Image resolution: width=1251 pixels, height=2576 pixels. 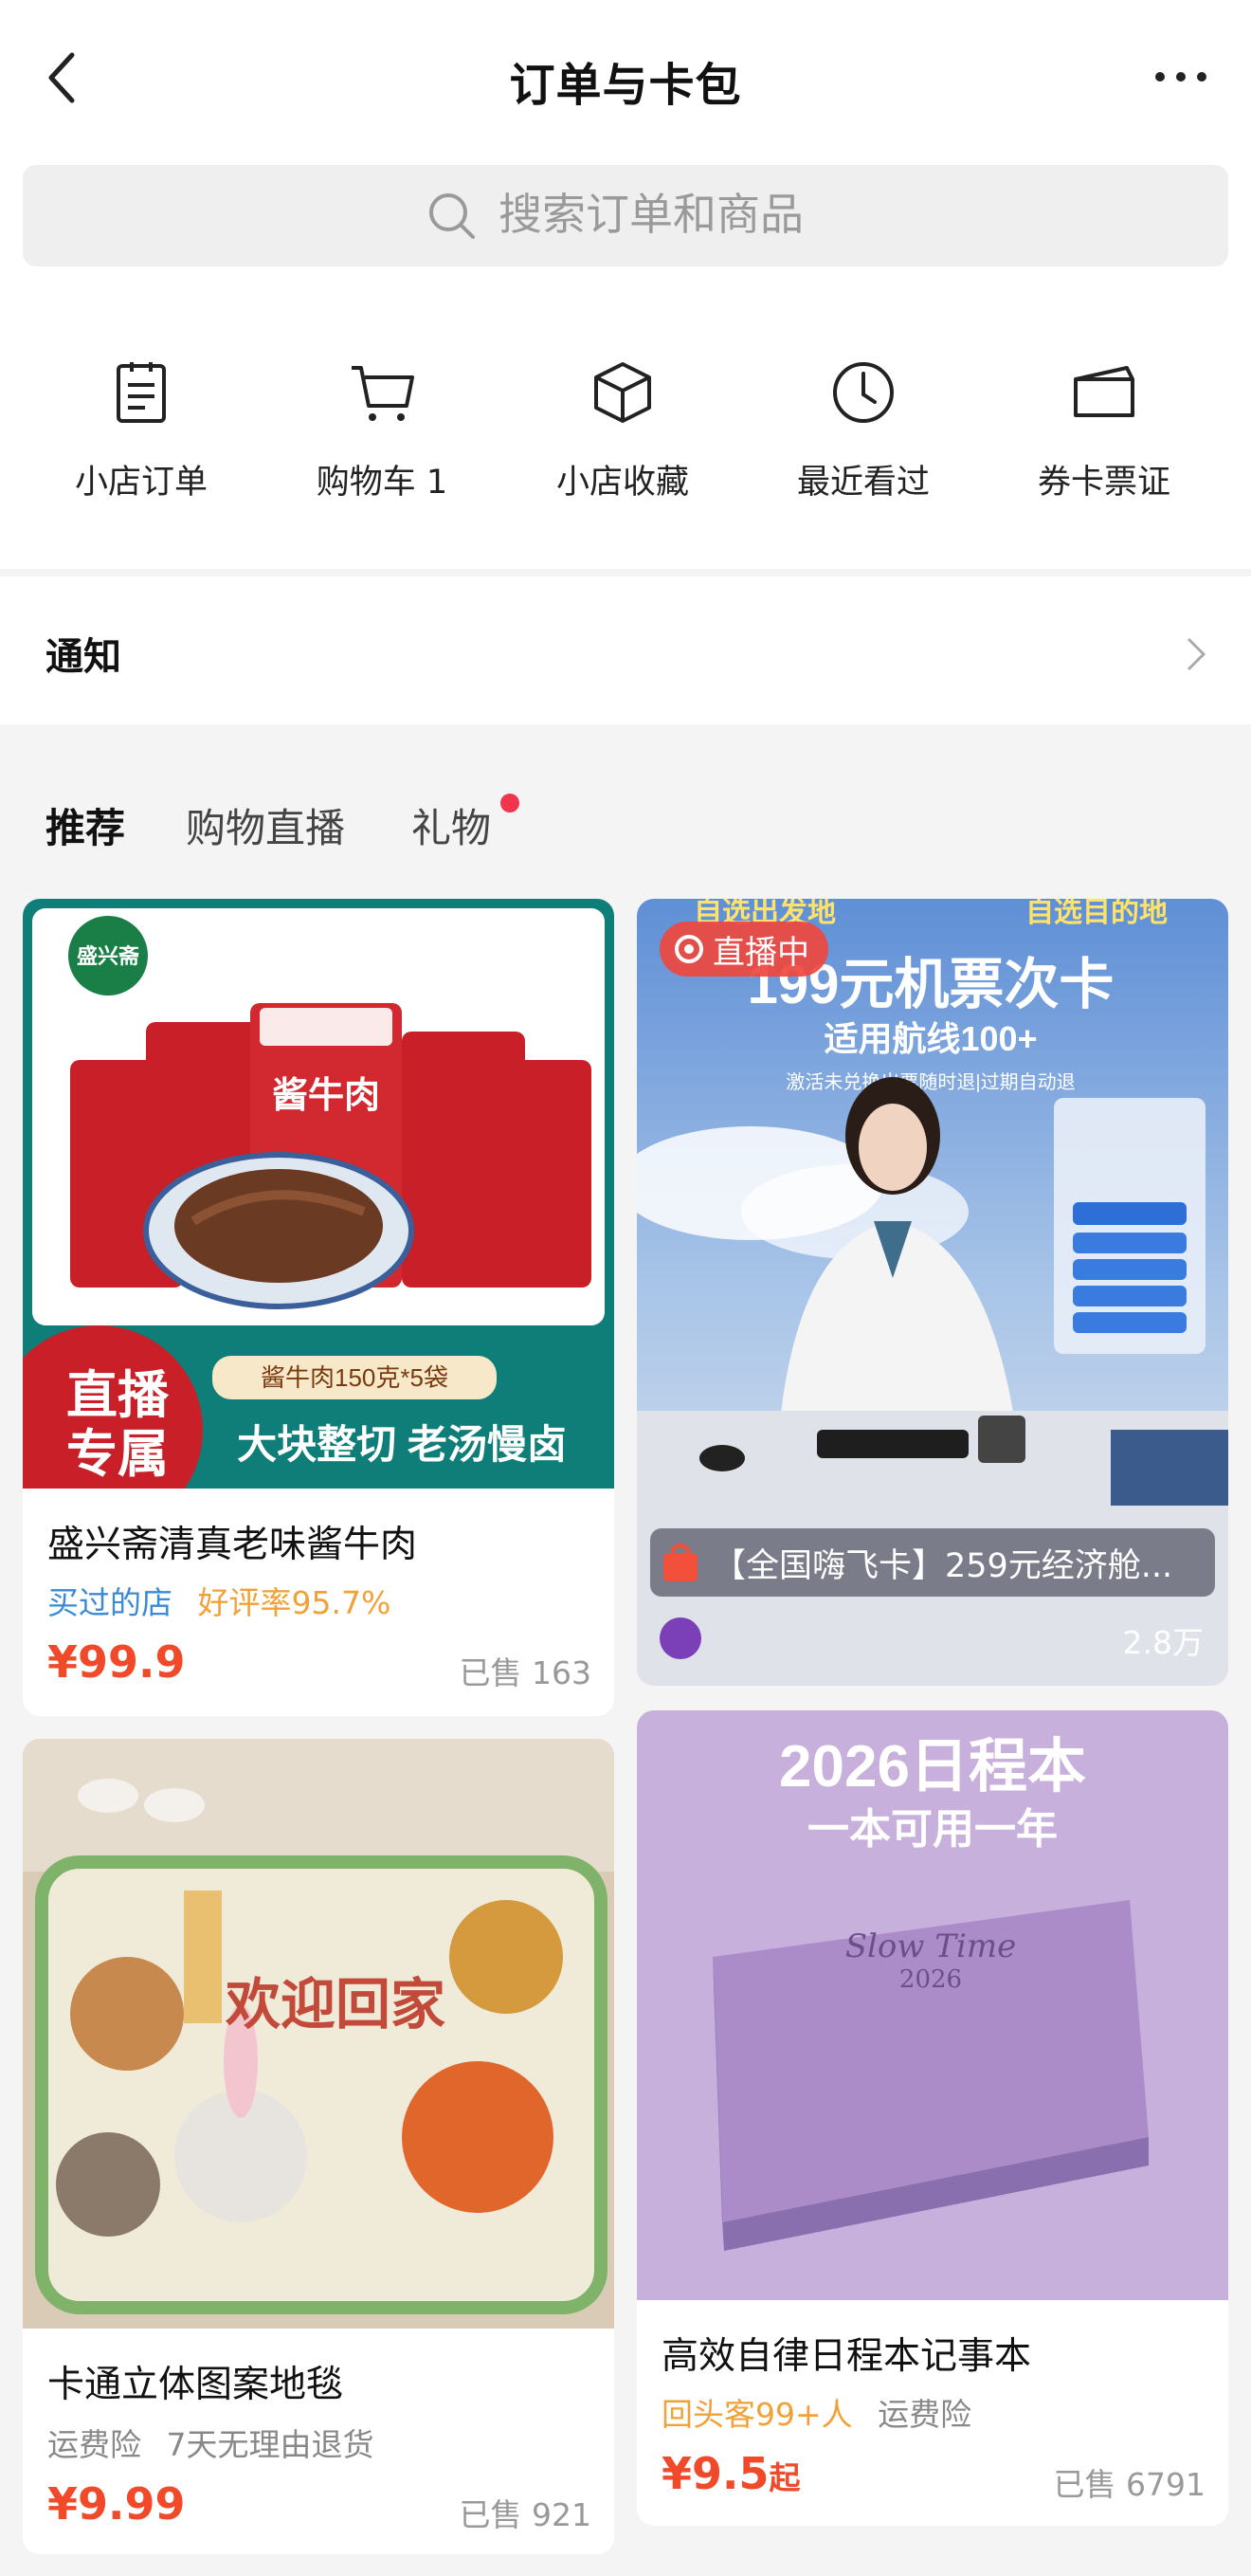 I want to click on notice-row: 通知, so click(x=626, y=650).